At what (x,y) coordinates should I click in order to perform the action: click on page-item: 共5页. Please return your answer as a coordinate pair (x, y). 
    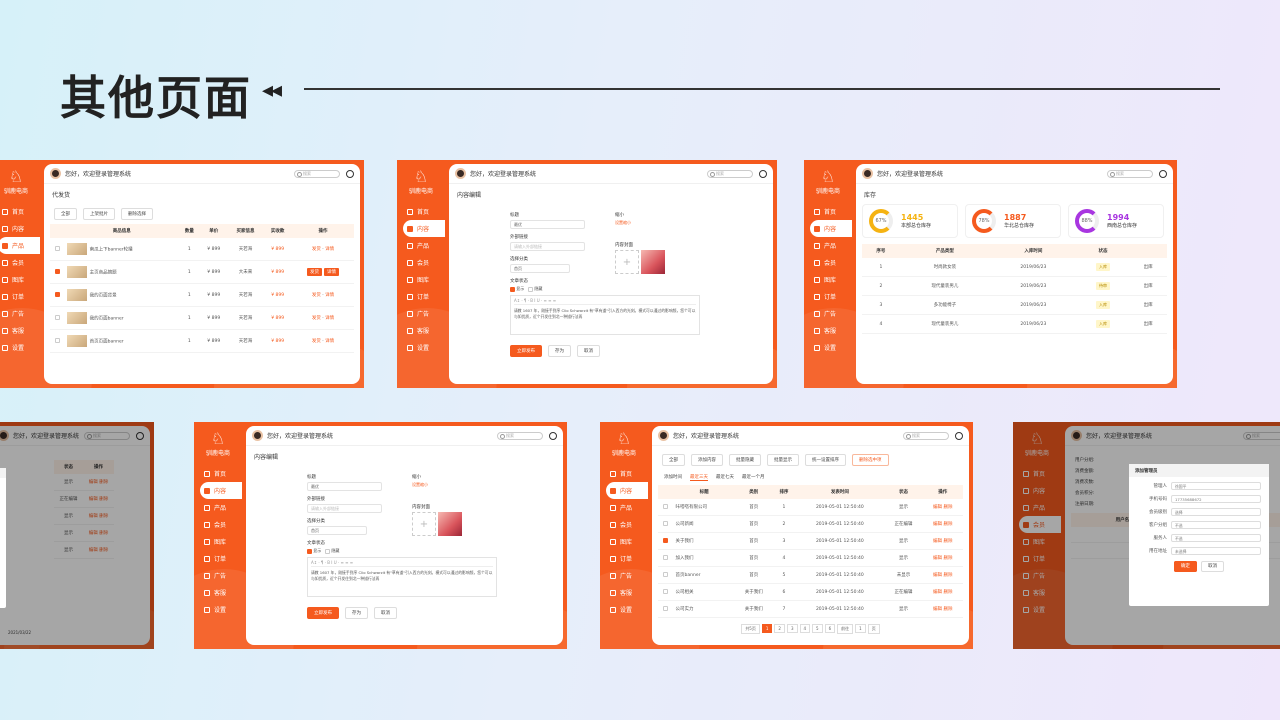
    Looking at the image, I should click on (750, 629).